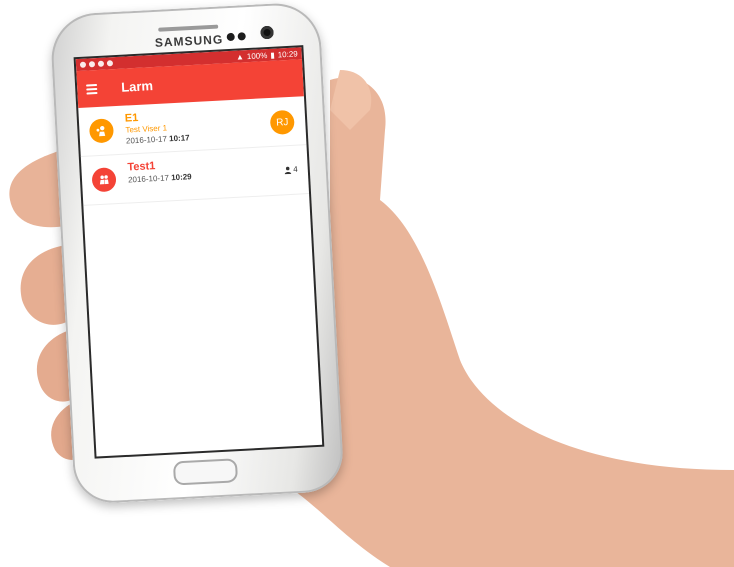  What do you see at coordinates (272, 55) in the screenshot?
I see `battery-icon: ▮` at bounding box center [272, 55].